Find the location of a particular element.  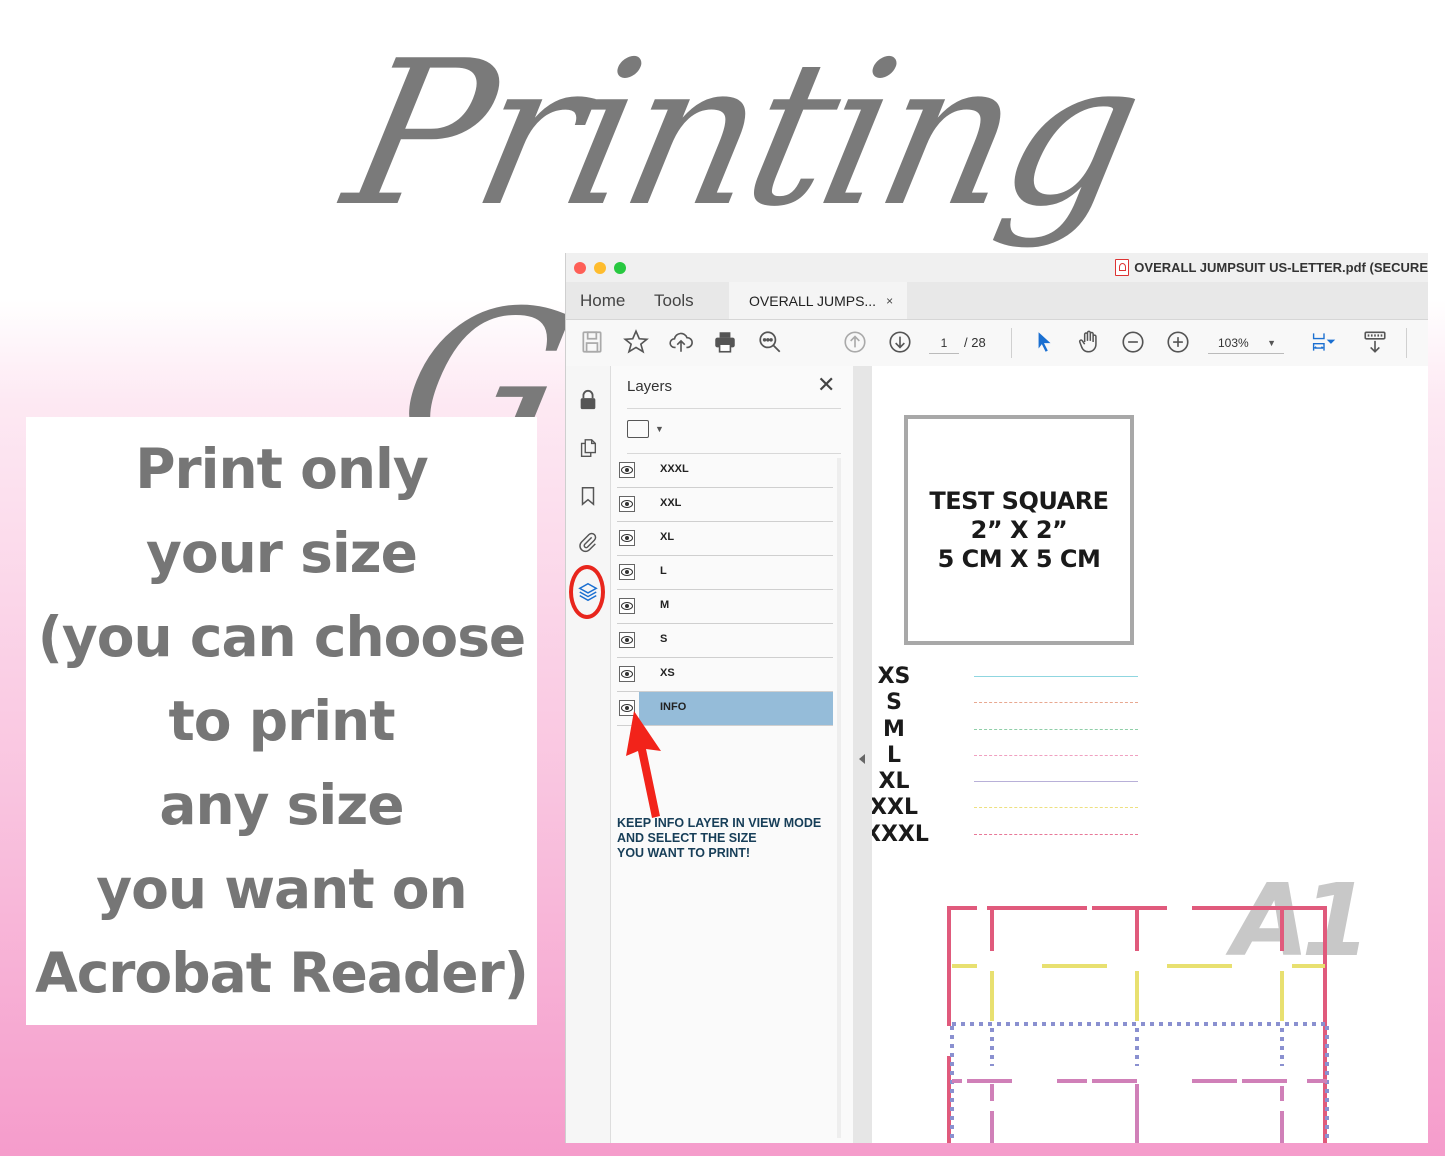

callout-line: AND SELECT THE SIZE is located at coordinates (687, 838).